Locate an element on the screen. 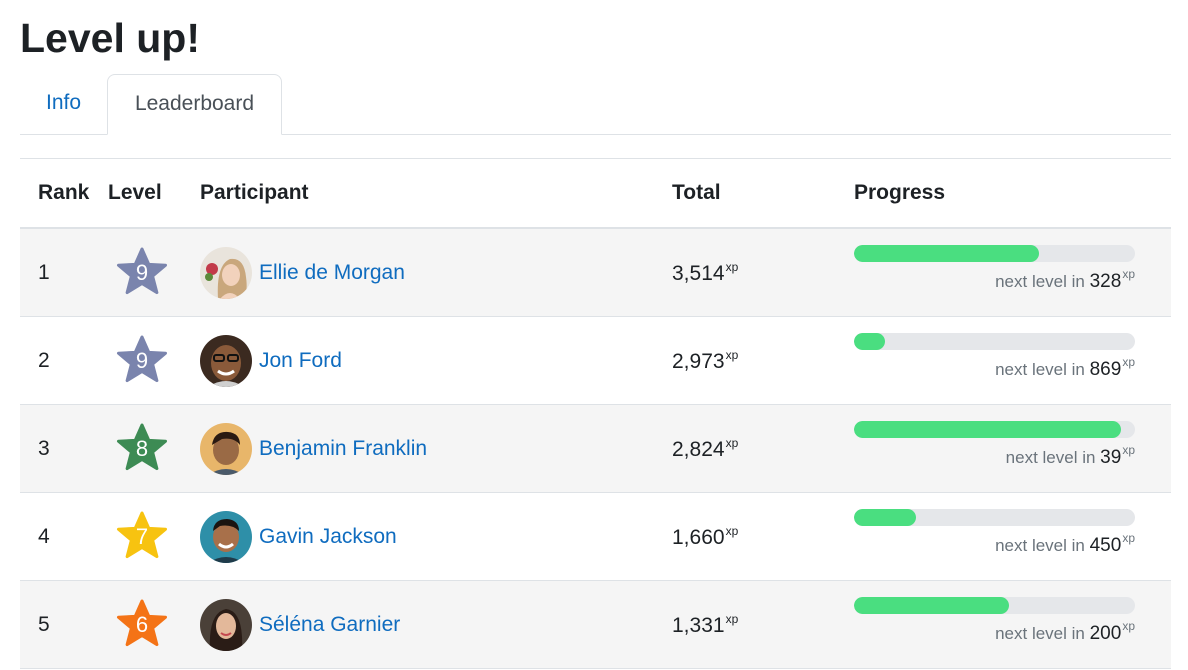  level-header: Level is located at coordinates (154, 193).